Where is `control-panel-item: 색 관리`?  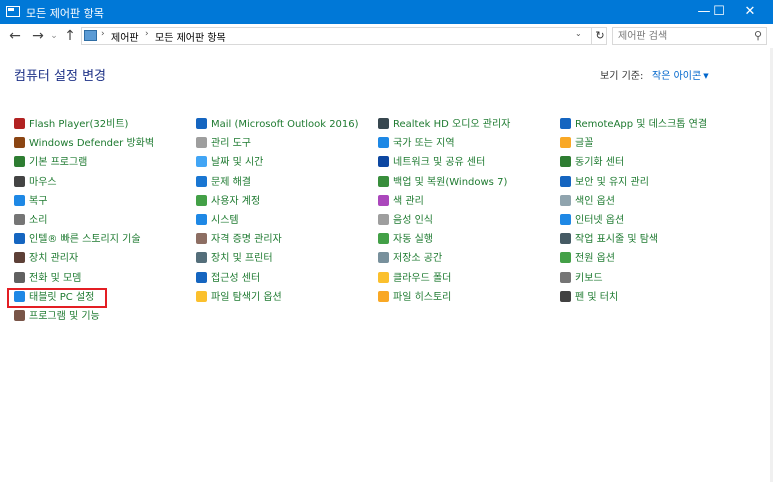 control-panel-item: 색 관리 is located at coordinates (401, 202).